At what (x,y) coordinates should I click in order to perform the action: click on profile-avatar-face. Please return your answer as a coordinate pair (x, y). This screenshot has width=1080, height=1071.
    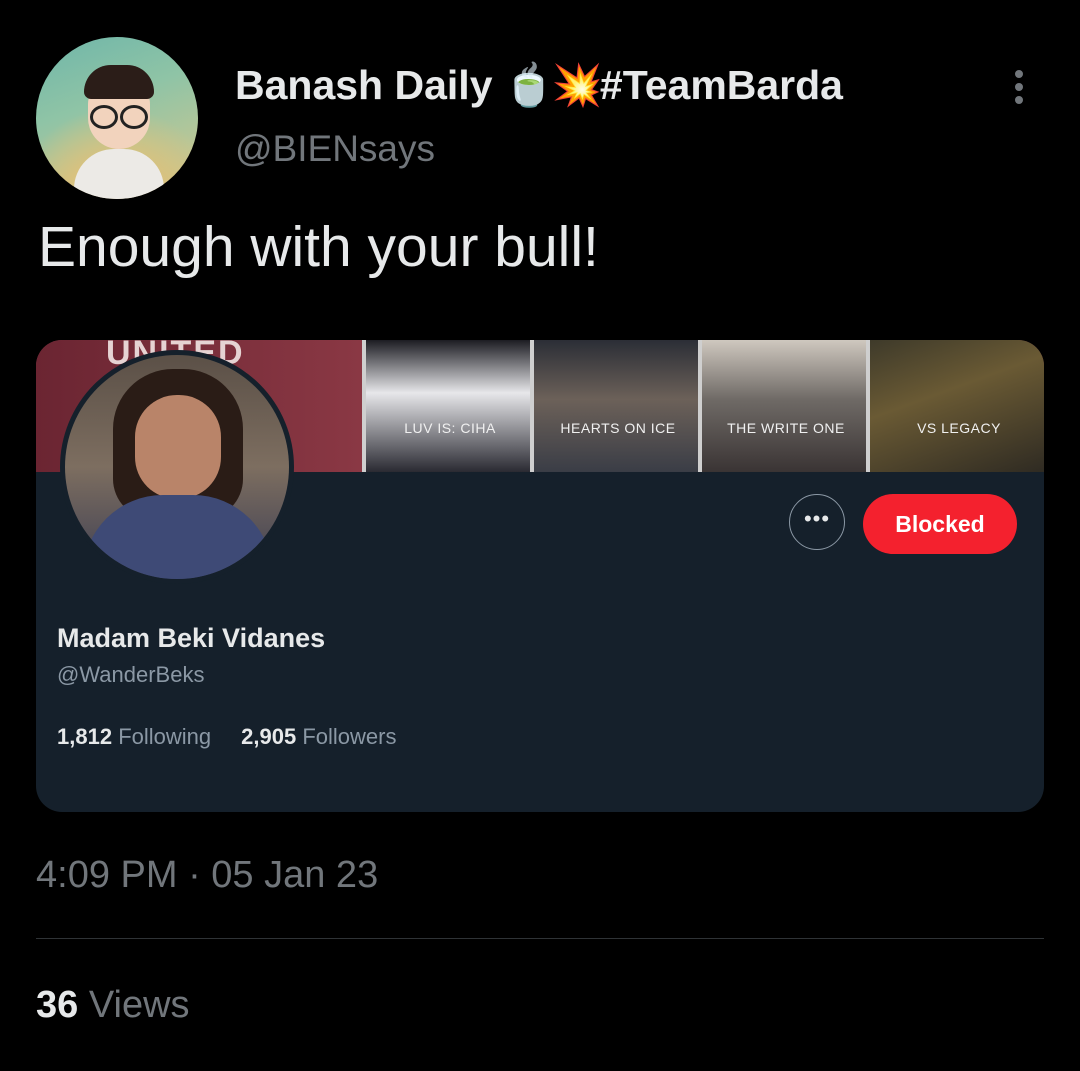
    Looking at the image, I should click on (178, 447).